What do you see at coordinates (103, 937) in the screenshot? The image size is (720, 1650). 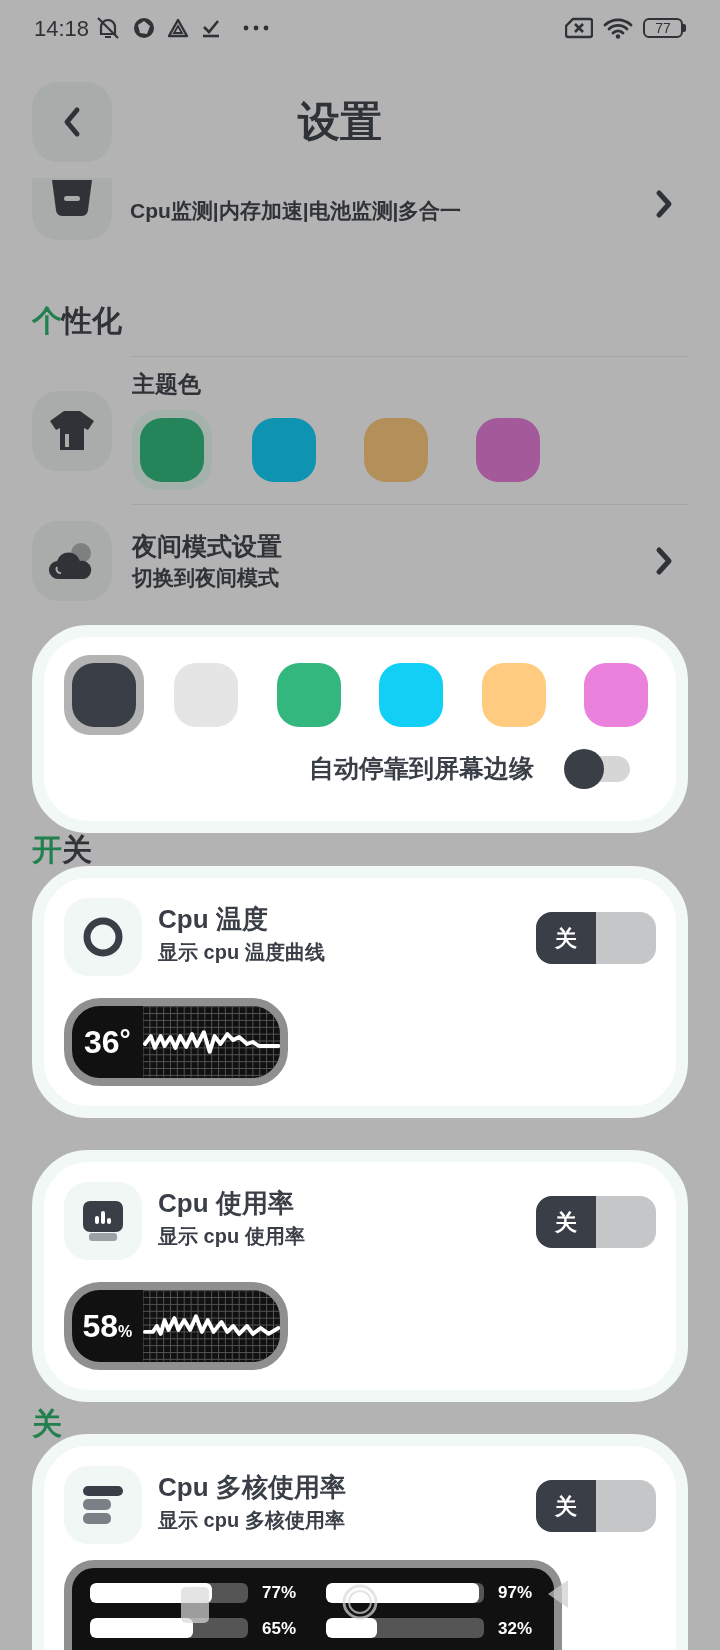 I see `ring-icon` at bounding box center [103, 937].